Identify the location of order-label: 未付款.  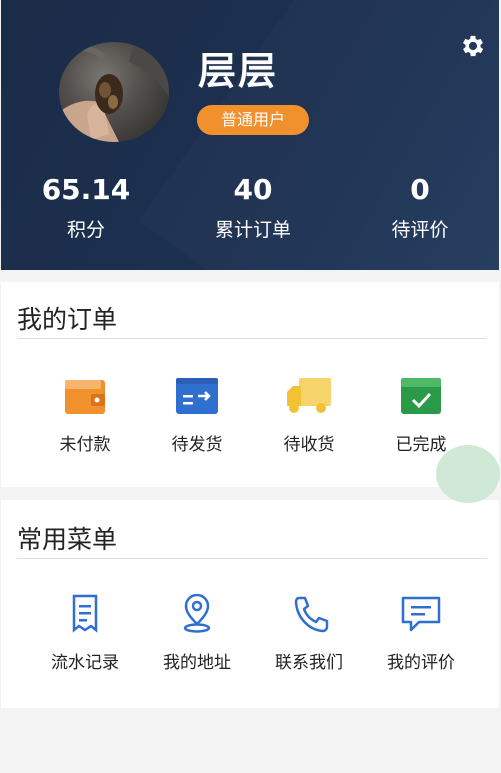
(85, 445).